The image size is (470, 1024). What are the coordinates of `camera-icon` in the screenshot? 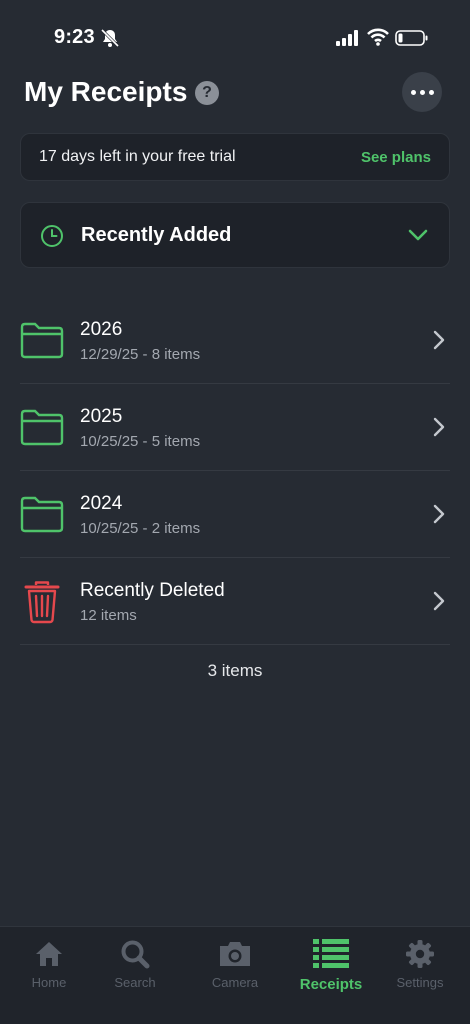 It's located at (235, 954).